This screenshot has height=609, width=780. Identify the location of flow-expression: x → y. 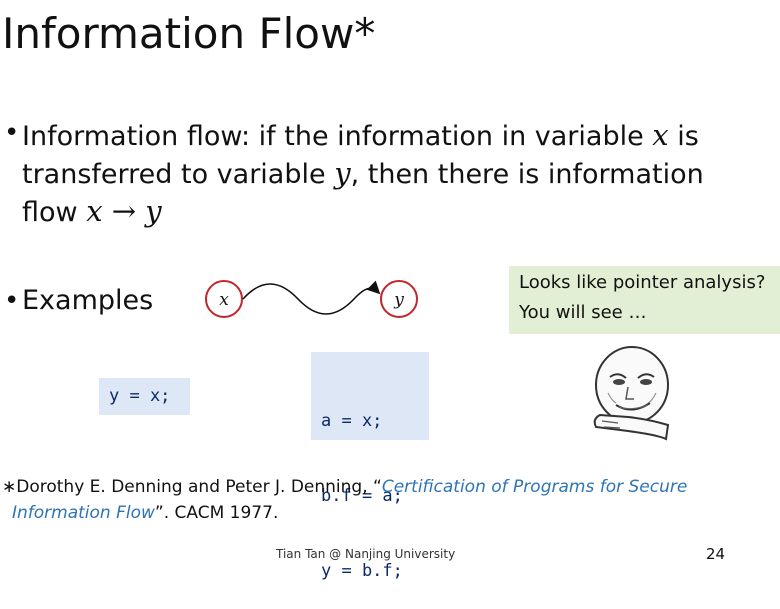
(124, 211).